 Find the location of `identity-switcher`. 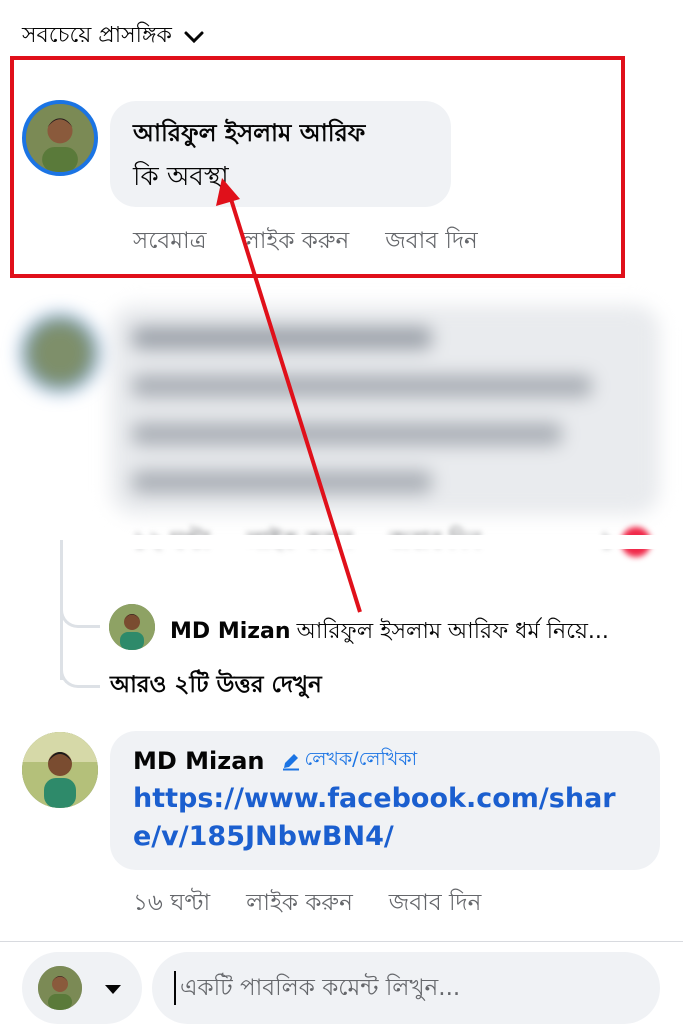

identity-switcher is located at coordinates (82, 988).